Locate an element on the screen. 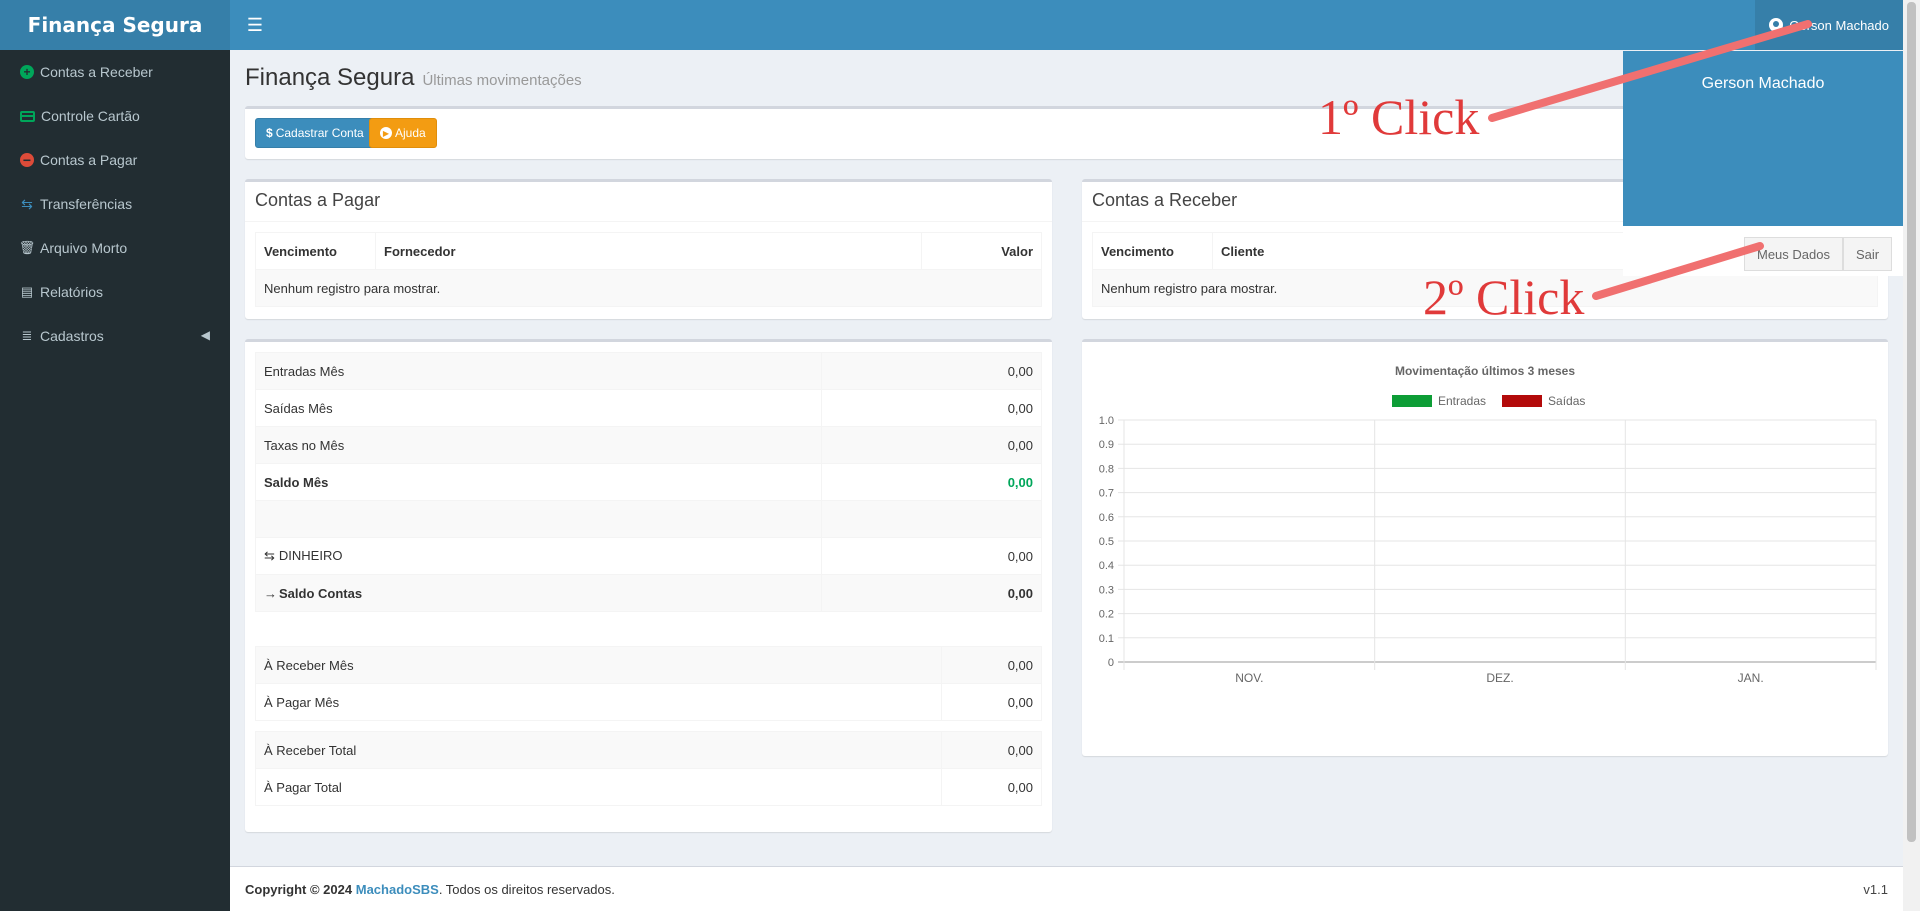  play-circle-icon: ▶ is located at coordinates (386, 133).